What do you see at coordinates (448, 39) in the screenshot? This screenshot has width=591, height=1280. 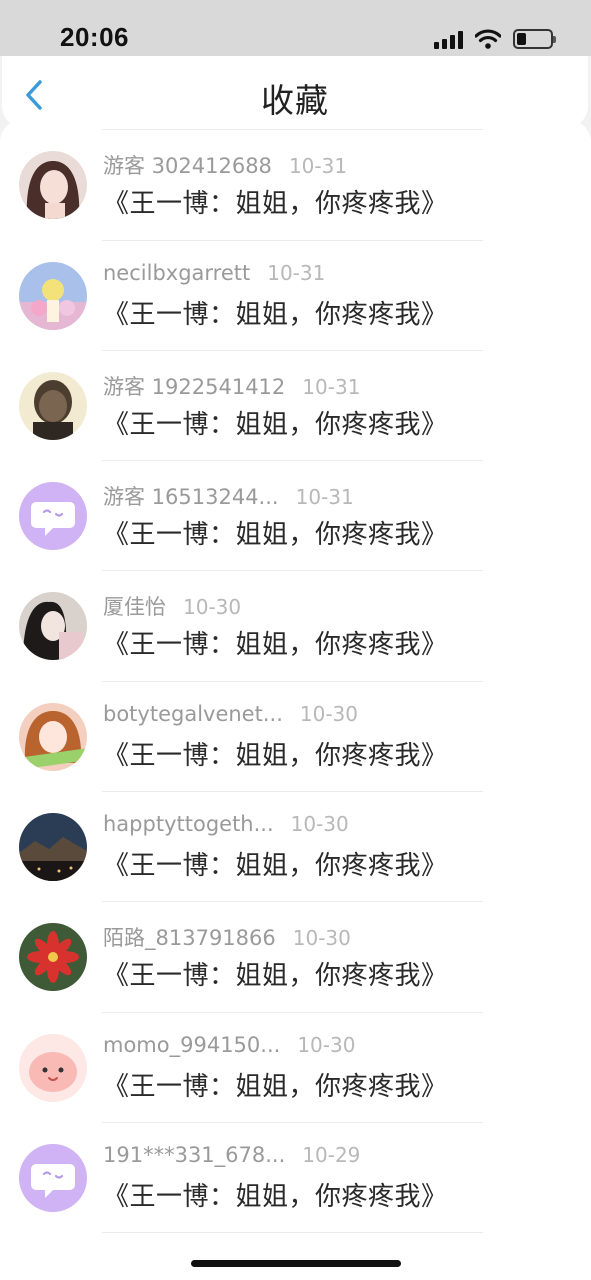 I see `cellular-signal-icon` at bounding box center [448, 39].